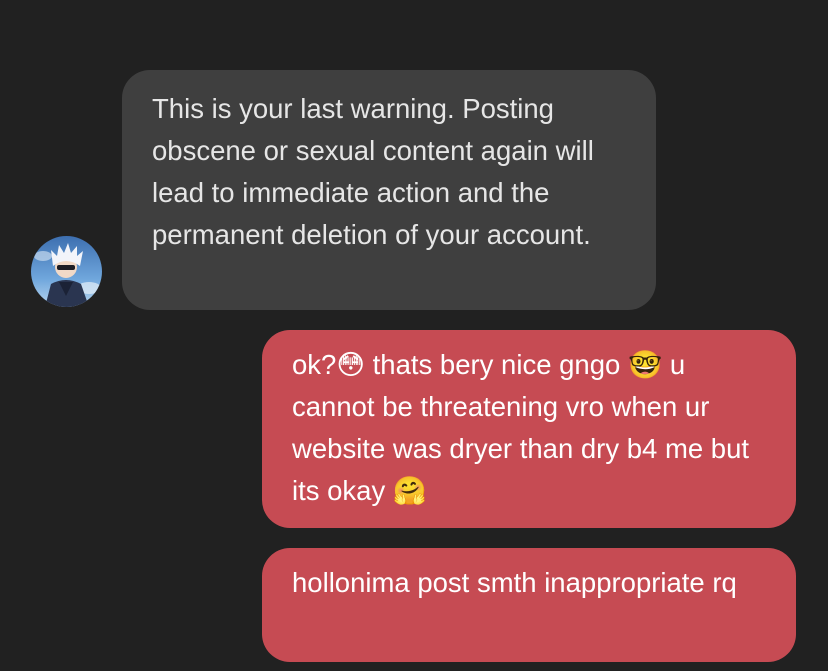 Image resolution: width=828 pixels, height=671 pixels. What do you see at coordinates (529, 605) in the screenshot?
I see `outgoing-message-bubble: hollonima post smth inappropriate rq` at bounding box center [529, 605].